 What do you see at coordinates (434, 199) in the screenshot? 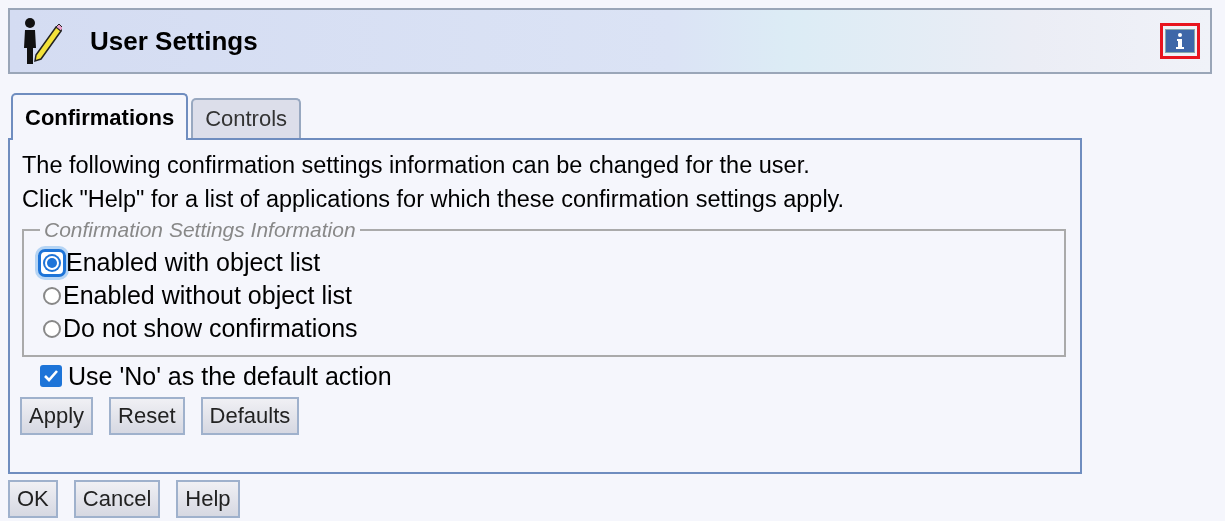
I see `description-text: Click "Help" for a list of applications for which these confirmation settings apply.` at bounding box center [434, 199].